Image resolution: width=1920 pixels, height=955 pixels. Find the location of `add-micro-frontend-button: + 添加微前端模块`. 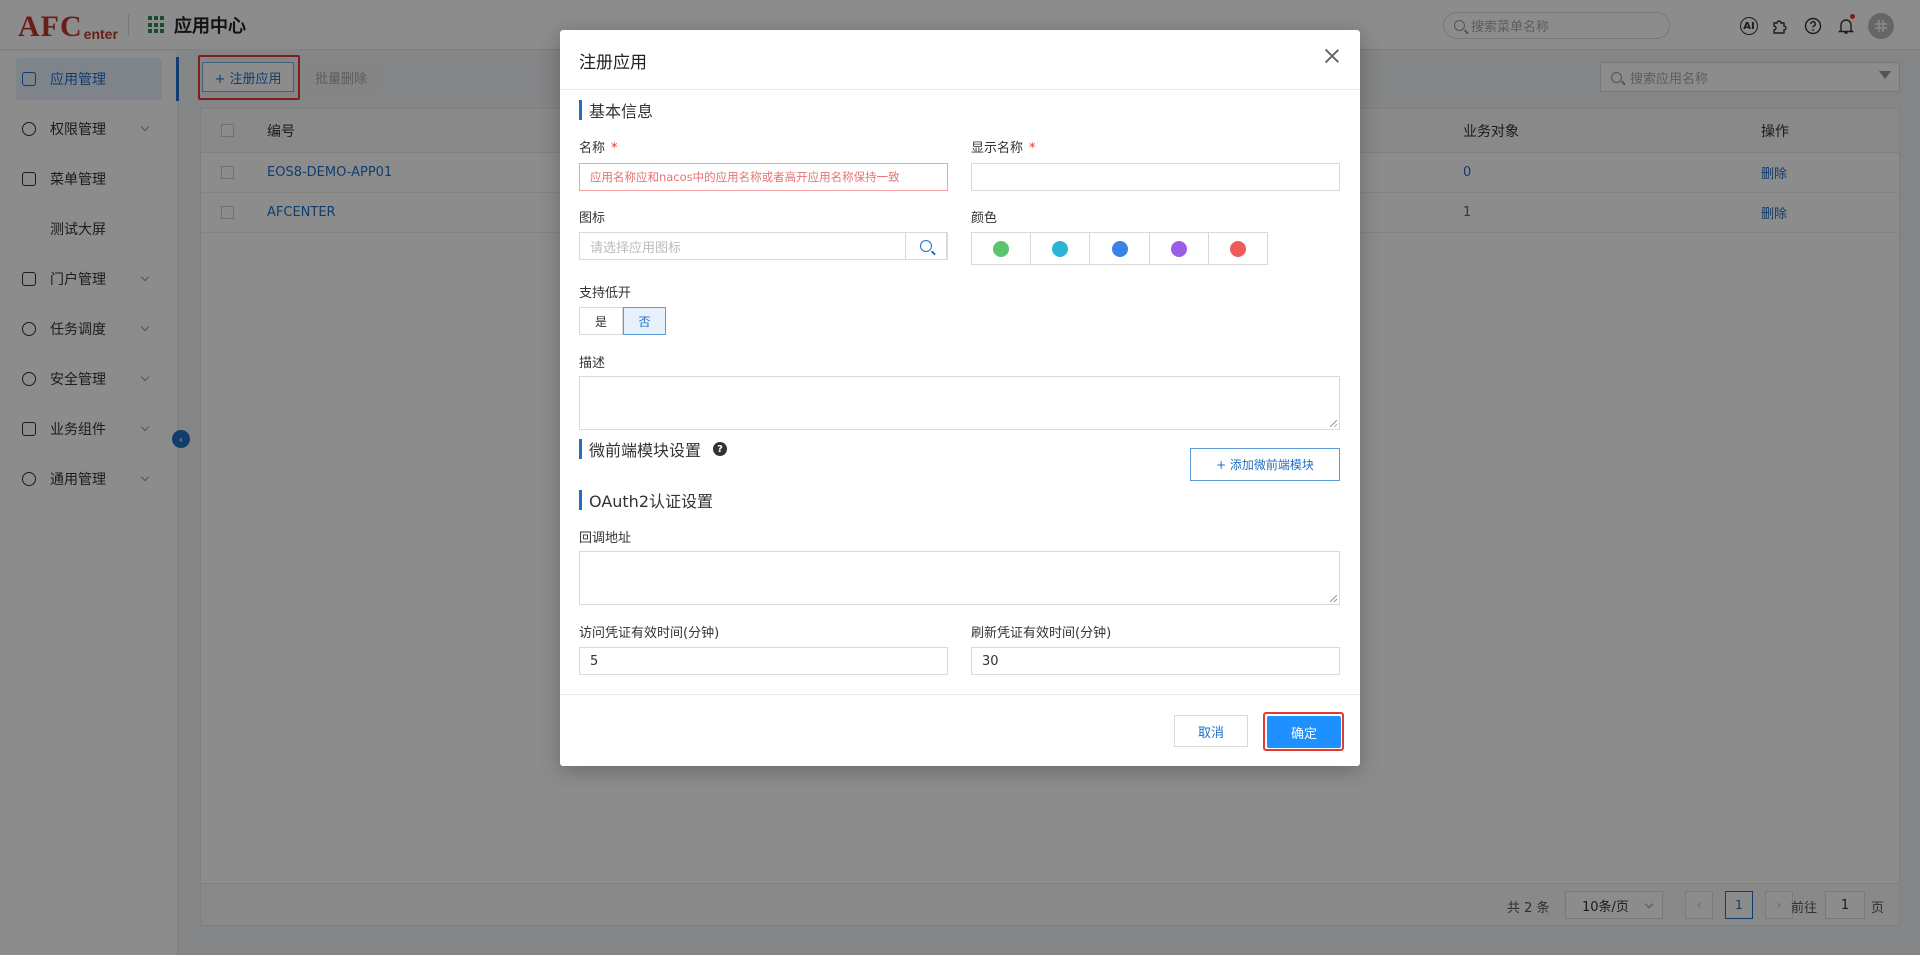

add-micro-frontend-button: + 添加微前端模块 is located at coordinates (1265, 464).